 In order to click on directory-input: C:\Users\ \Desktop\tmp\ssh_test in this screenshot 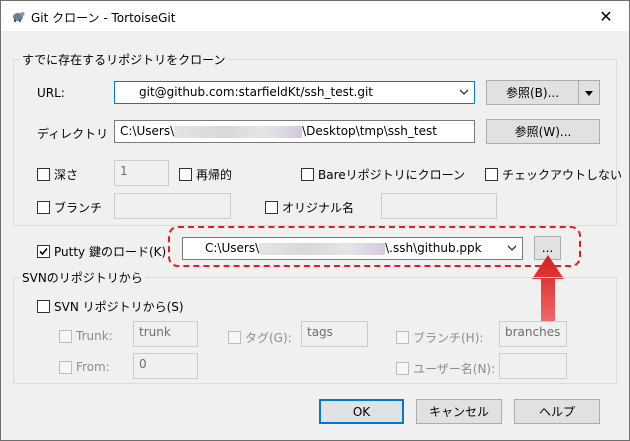, I will do `click(294, 131)`.